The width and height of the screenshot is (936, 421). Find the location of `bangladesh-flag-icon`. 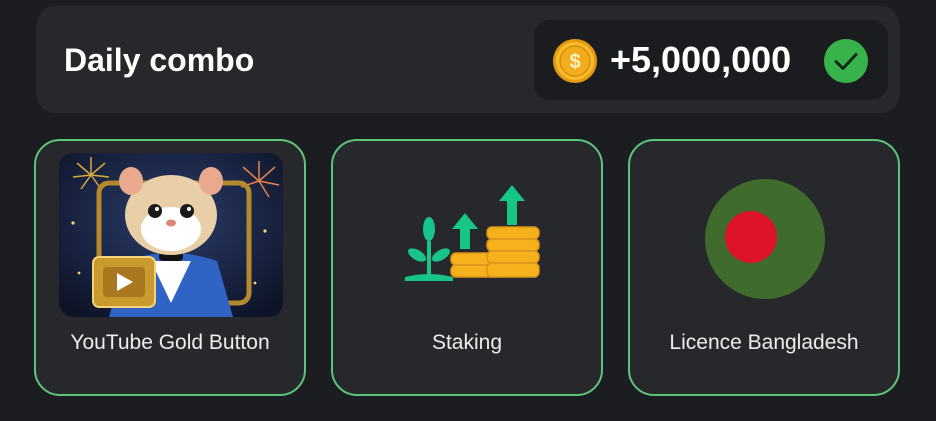

bangladesh-flag-icon is located at coordinates (765, 239).